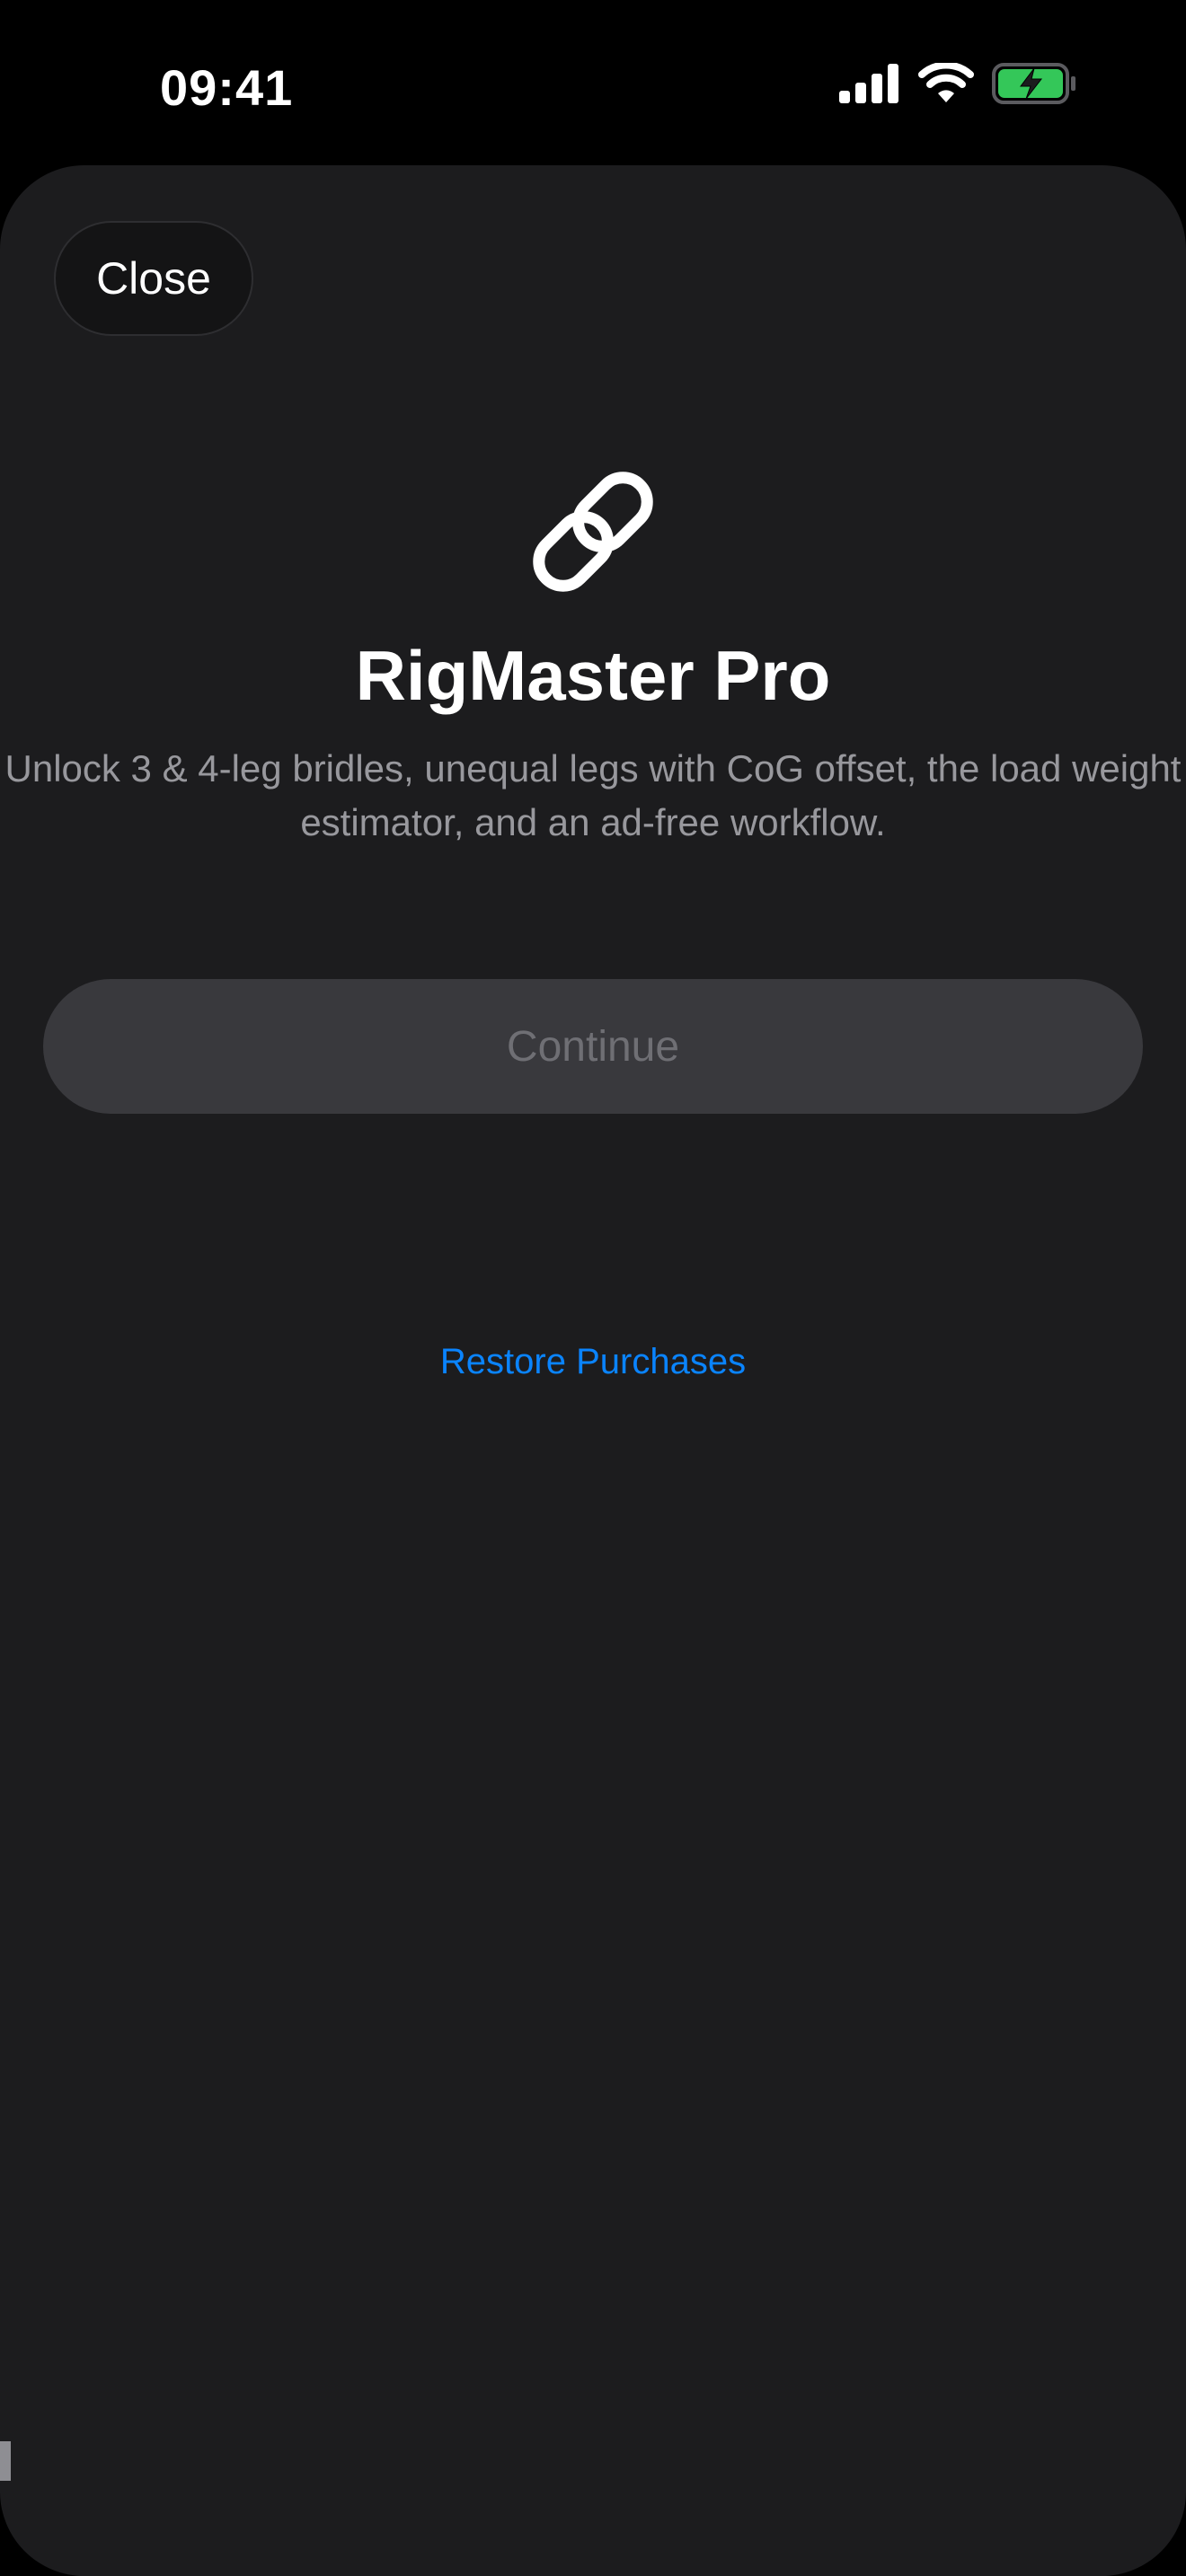  I want to click on restore-purchases-row: Restore Purchases, so click(593, 1362).